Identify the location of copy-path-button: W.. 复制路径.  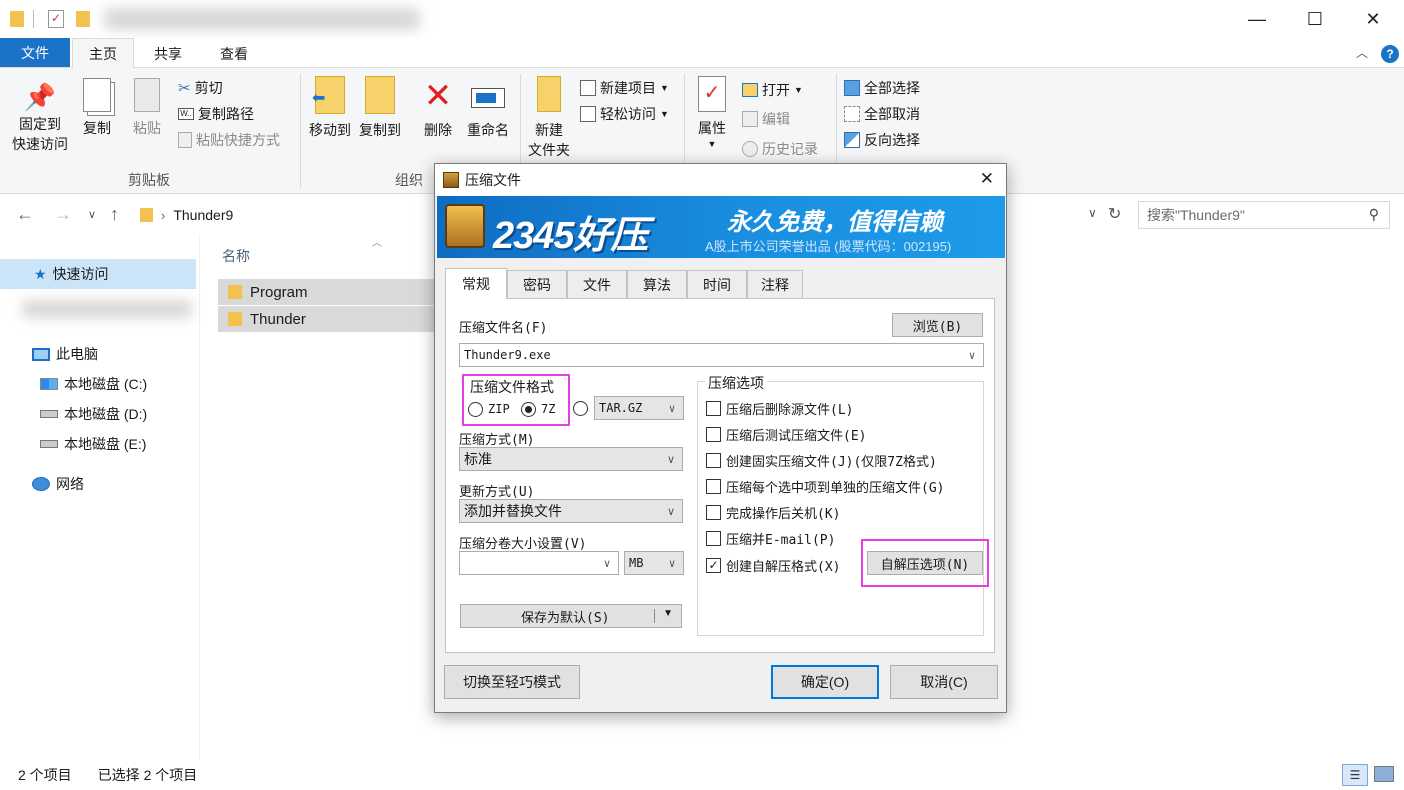
(216, 114).